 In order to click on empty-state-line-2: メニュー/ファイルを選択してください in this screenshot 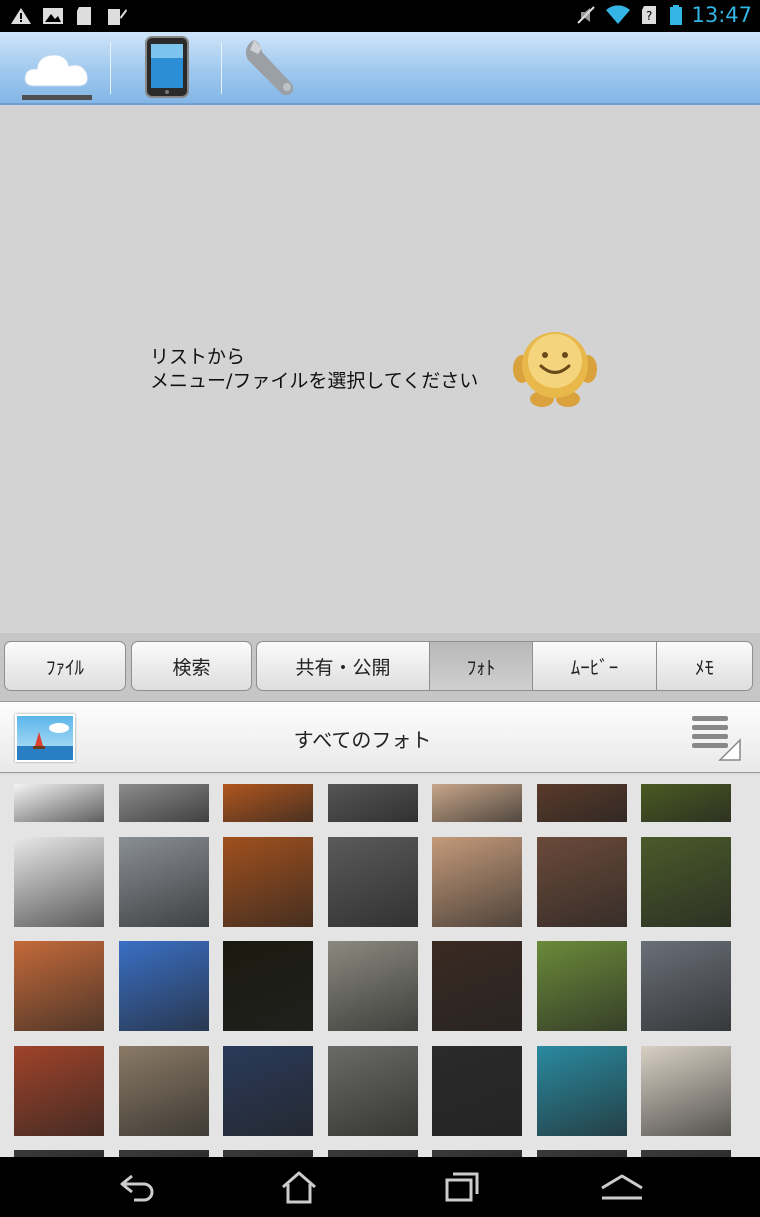, I will do `click(314, 381)`.